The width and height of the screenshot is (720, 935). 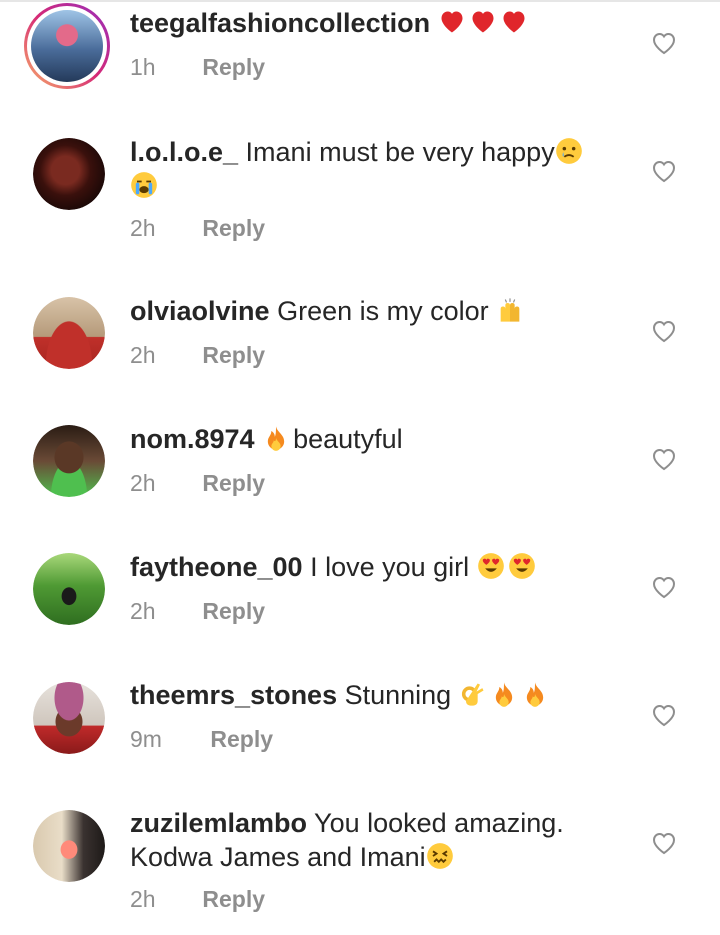 What do you see at coordinates (200, 311) in the screenshot?
I see `comment-username: olviaolvine` at bounding box center [200, 311].